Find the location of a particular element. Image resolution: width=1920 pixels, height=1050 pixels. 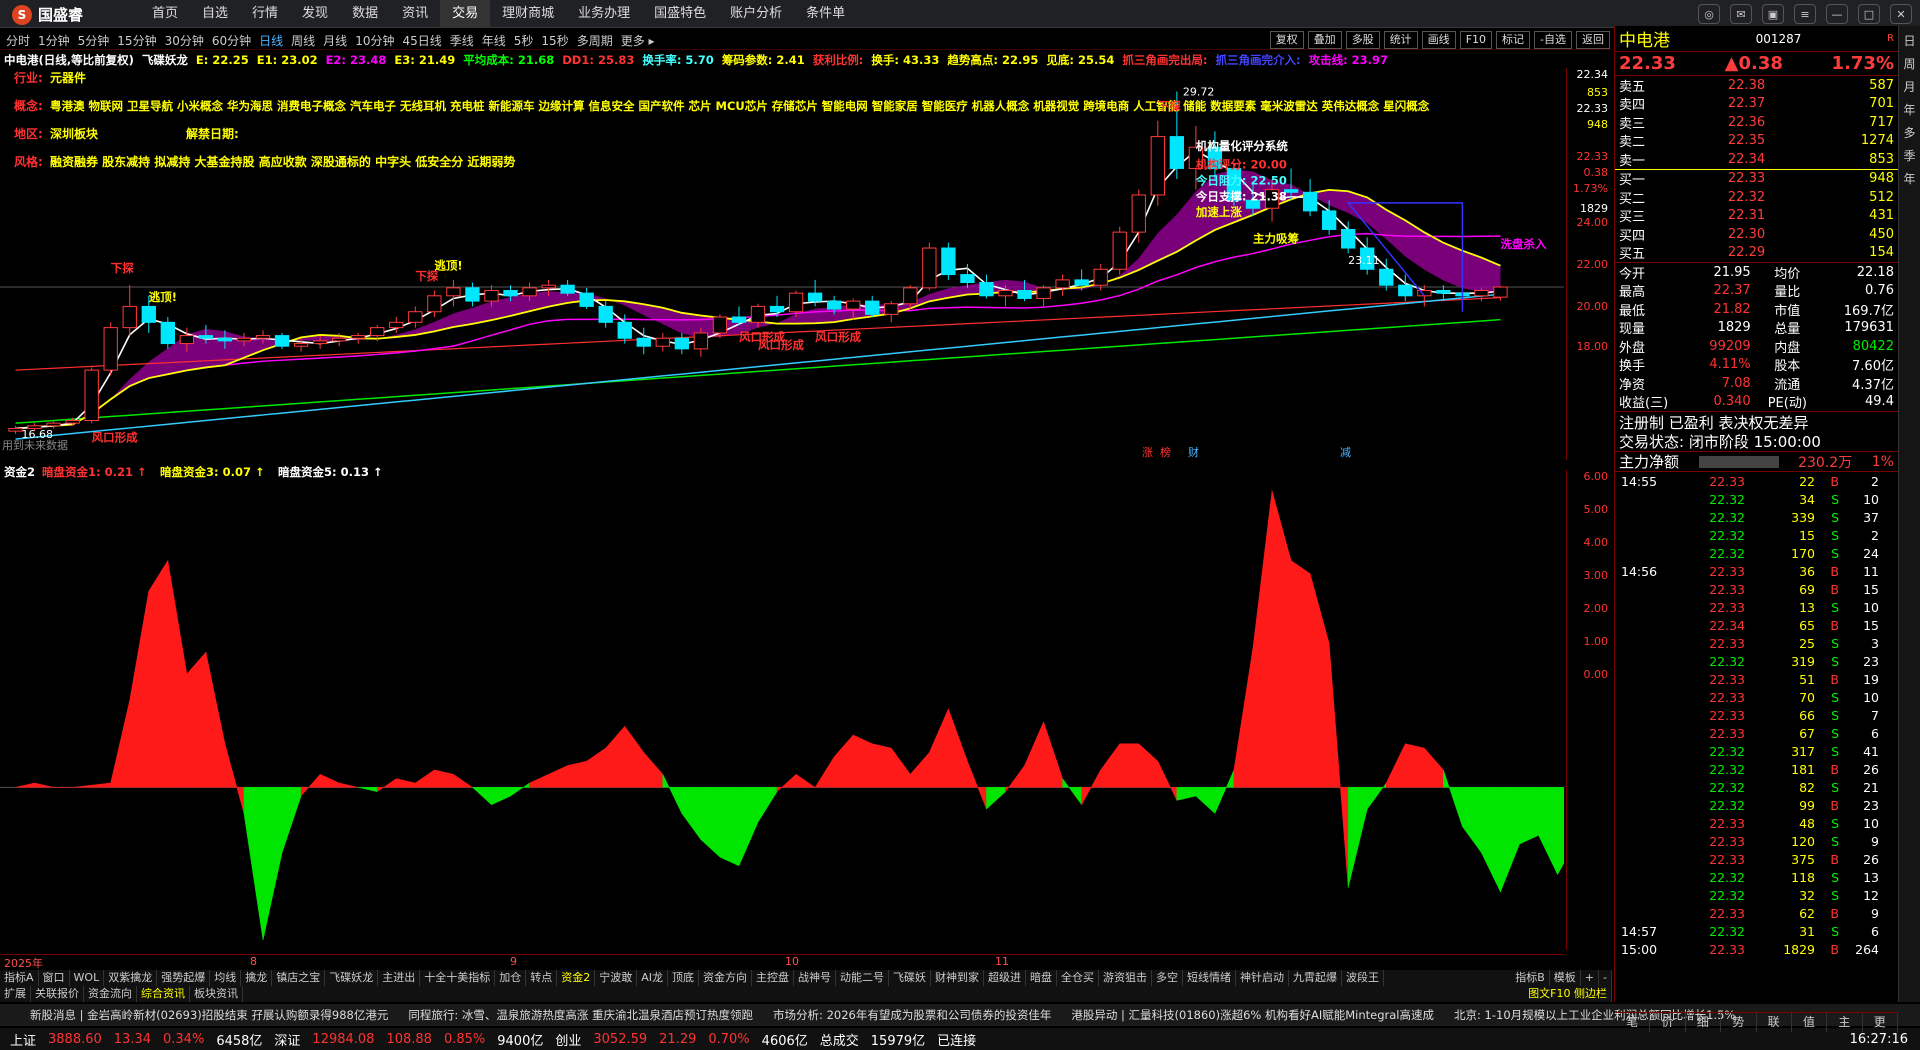

message-icon: ✉ is located at coordinates (1741, 14).